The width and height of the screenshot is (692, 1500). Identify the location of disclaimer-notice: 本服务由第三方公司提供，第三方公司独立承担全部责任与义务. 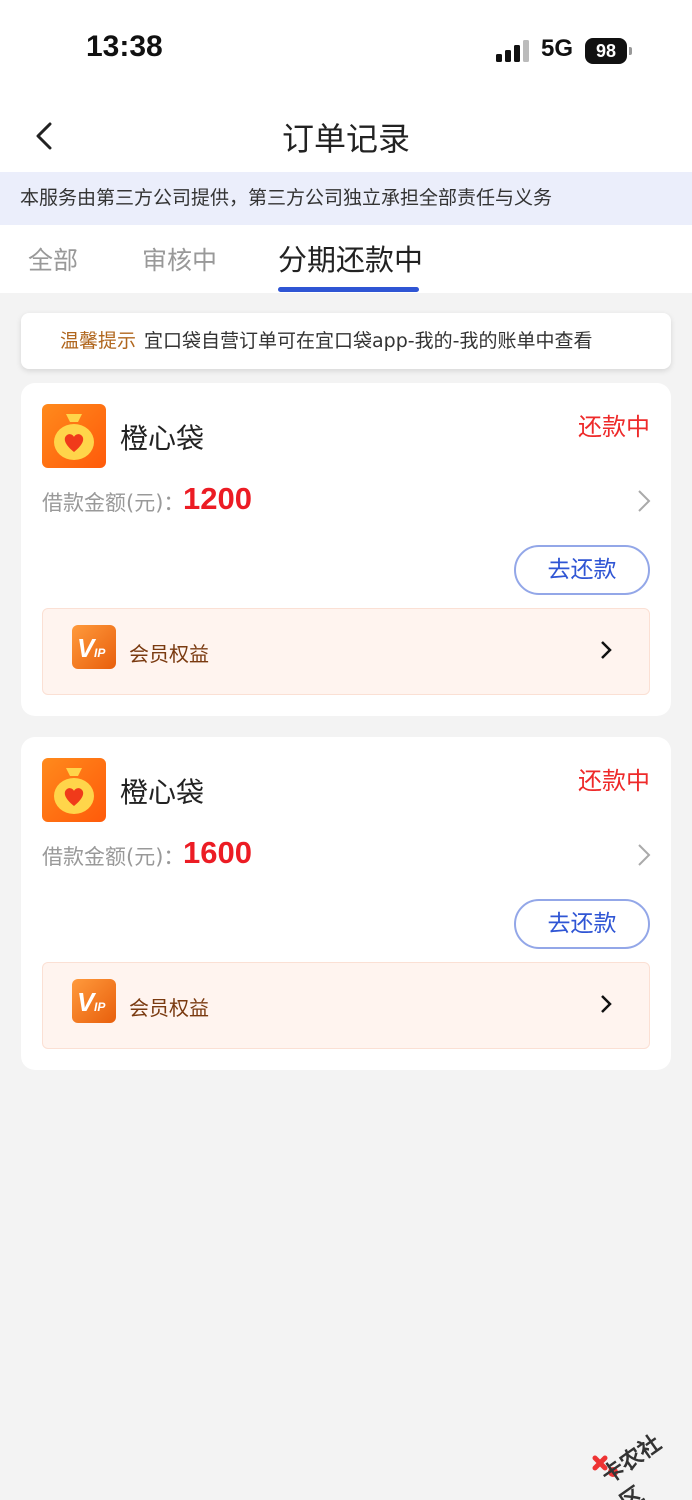
(346, 198).